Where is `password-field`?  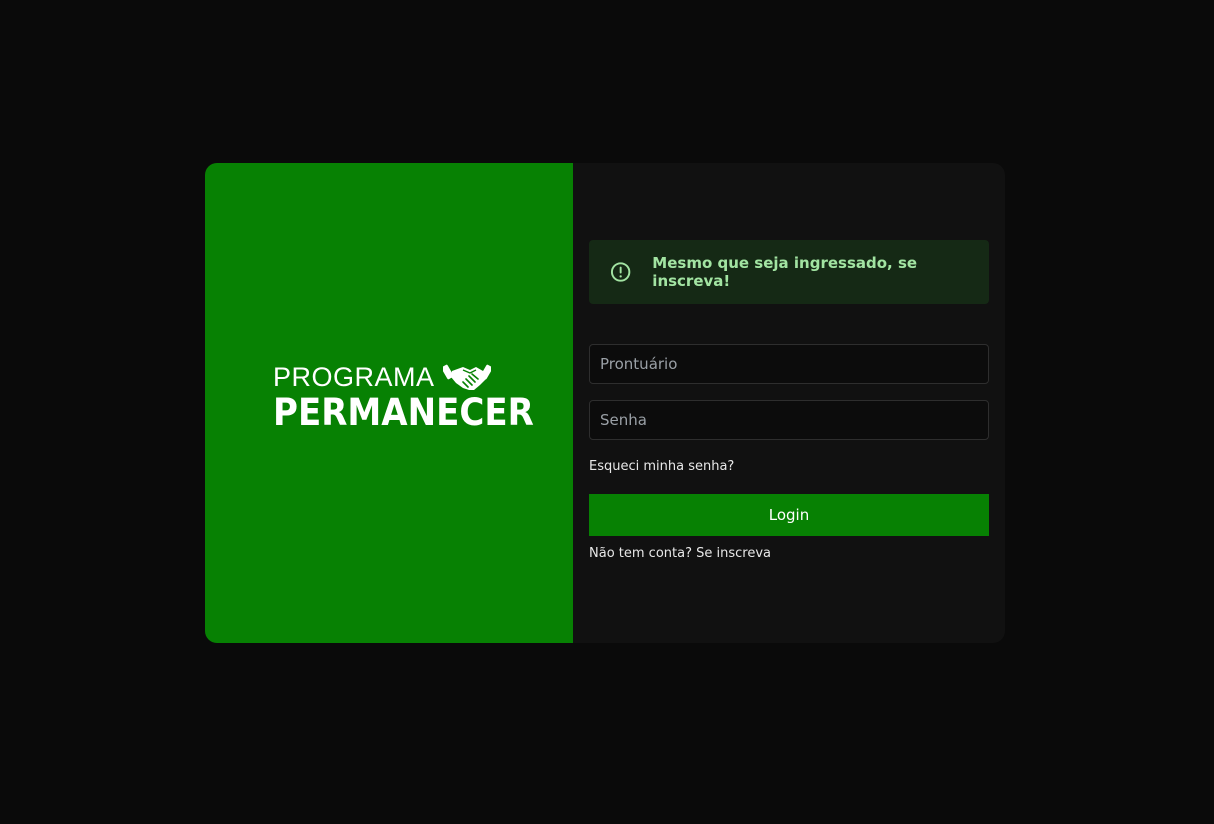
password-field is located at coordinates (789, 420).